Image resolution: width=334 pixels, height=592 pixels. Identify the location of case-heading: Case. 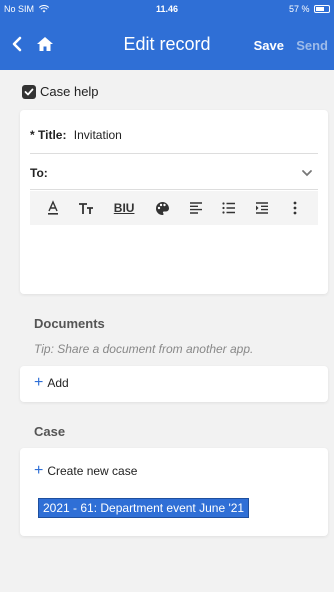
(50, 431).